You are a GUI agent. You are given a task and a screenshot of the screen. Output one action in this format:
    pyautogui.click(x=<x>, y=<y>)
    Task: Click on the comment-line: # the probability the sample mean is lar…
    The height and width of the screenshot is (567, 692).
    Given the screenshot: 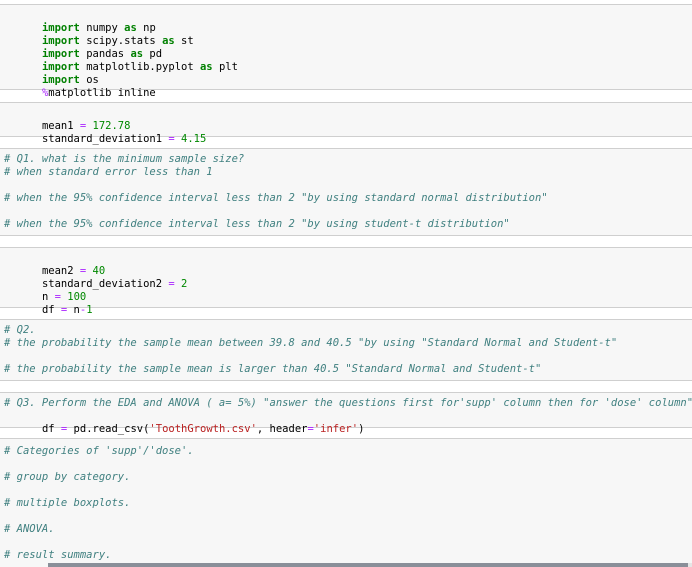 What is the action you would take?
    pyautogui.click(x=273, y=369)
    